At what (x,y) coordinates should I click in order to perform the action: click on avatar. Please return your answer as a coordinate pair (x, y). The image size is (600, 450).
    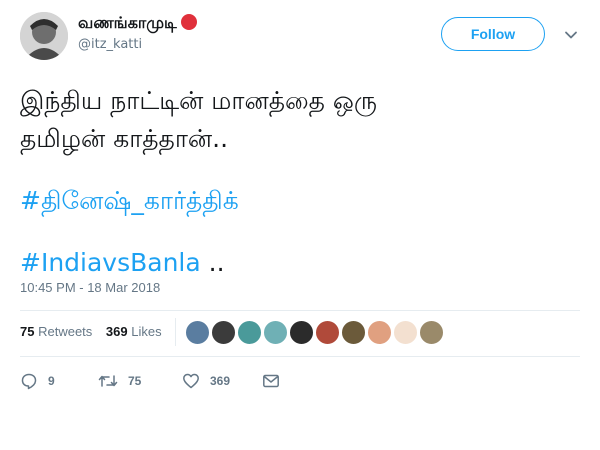
    Looking at the image, I should click on (44, 36).